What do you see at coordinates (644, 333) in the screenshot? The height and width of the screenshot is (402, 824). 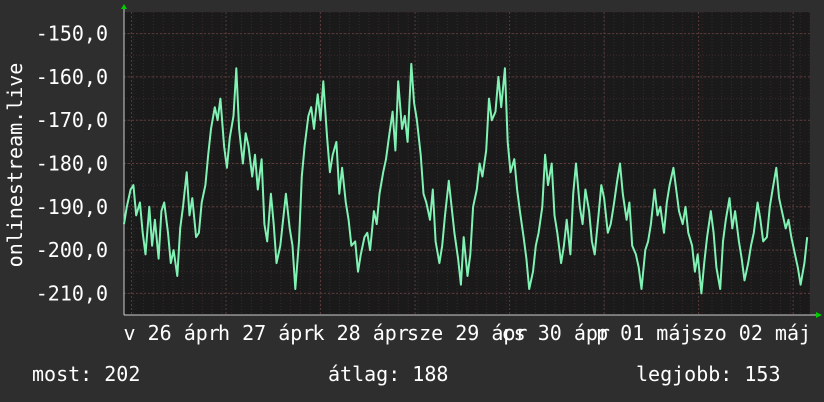 I see `x-tick-label: p 01 máj` at bounding box center [644, 333].